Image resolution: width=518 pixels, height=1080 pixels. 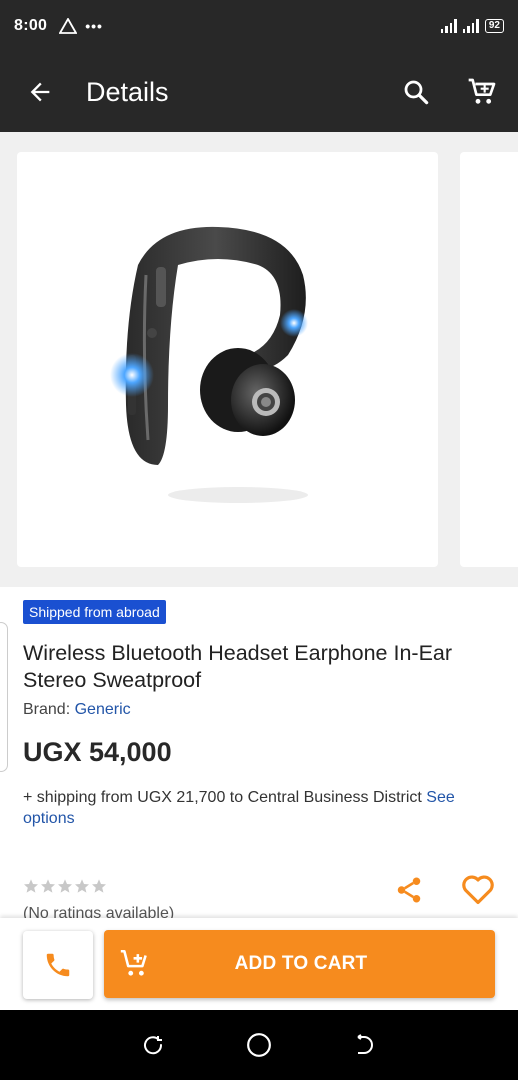 What do you see at coordinates (4, 697) in the screenshot?
I see `side-drawer-handle` at bounding box center [4, 697].